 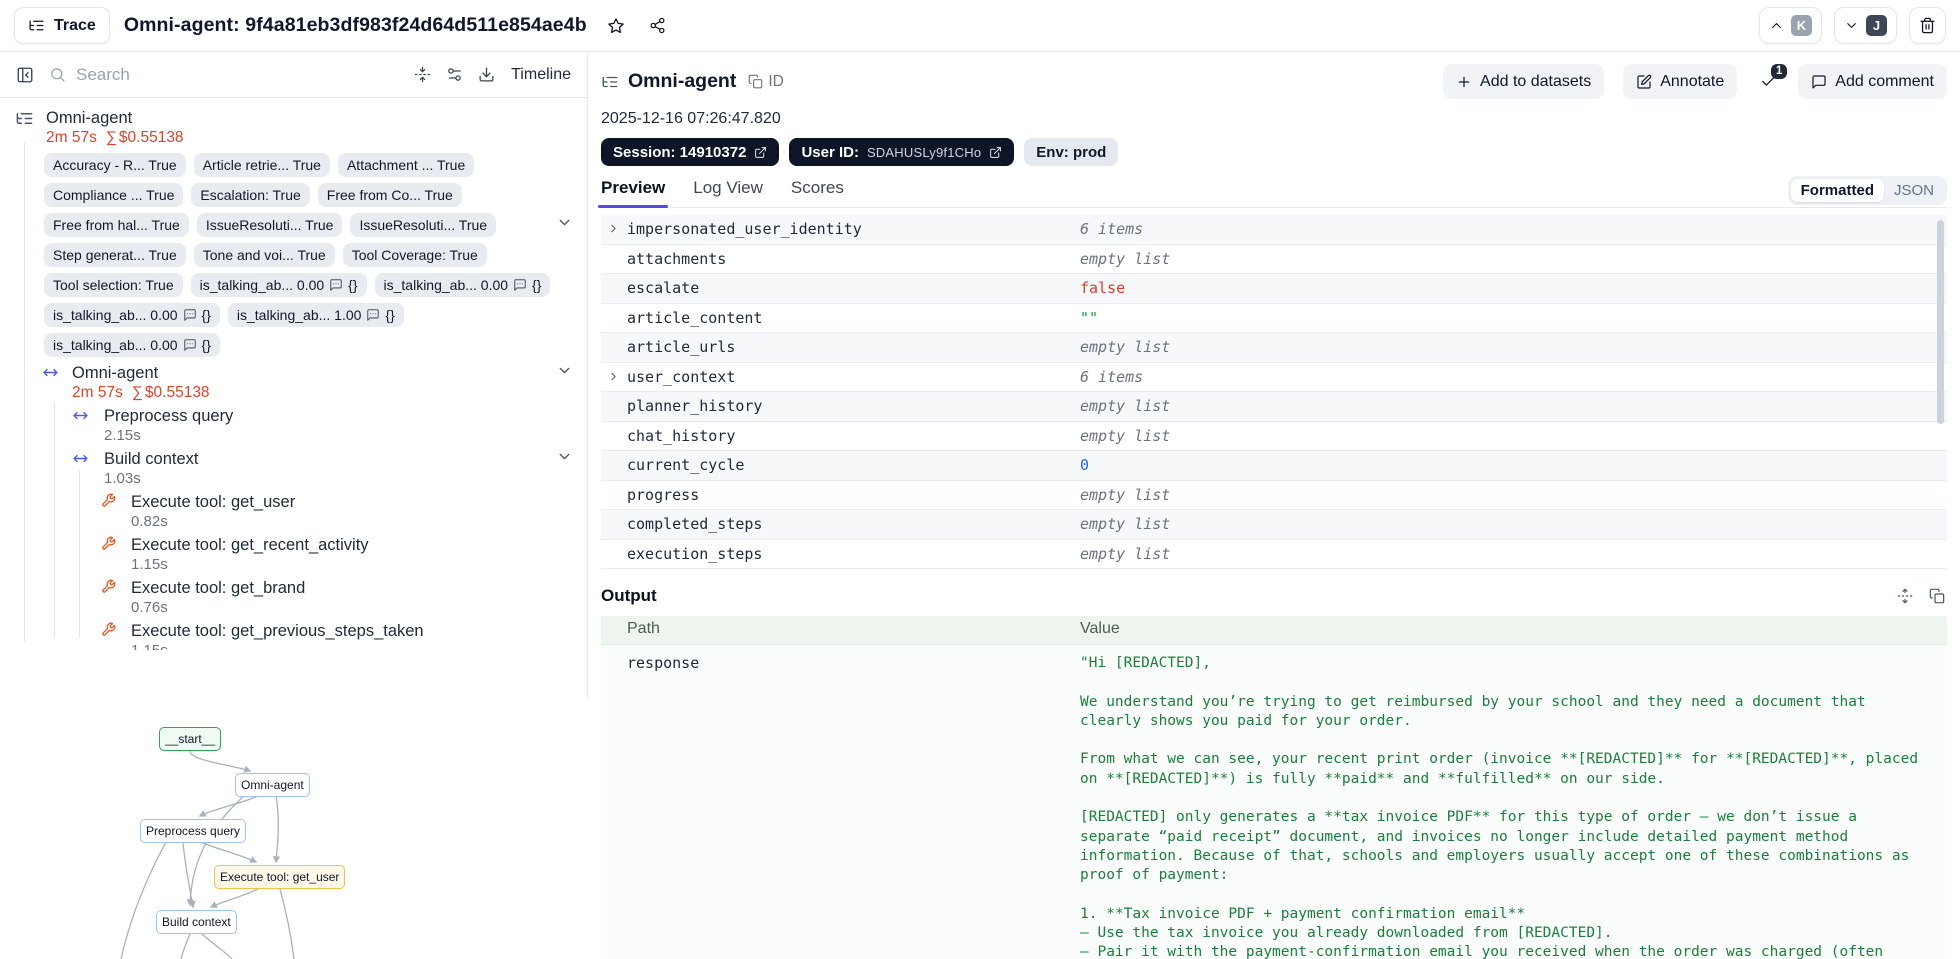 What do you see at coordinates (272, 785) in the screenshot?
I see `graph-node: Omni-agent` at bounding box center [272, 785].